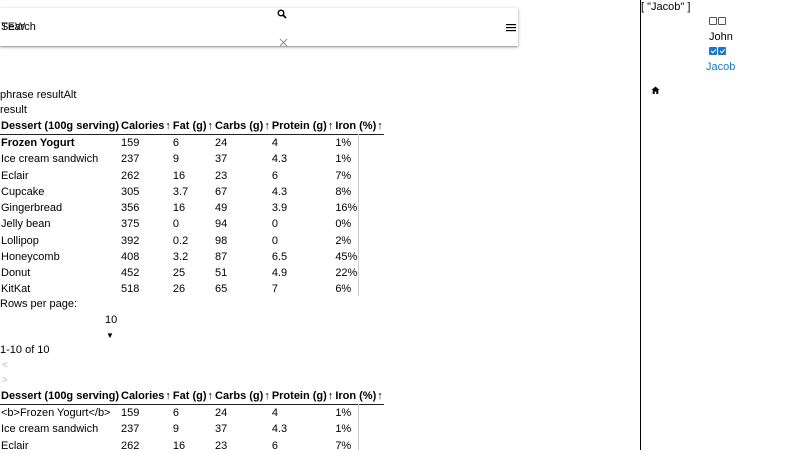  I want to click on checkbox-john-outer, so click(713, 21).